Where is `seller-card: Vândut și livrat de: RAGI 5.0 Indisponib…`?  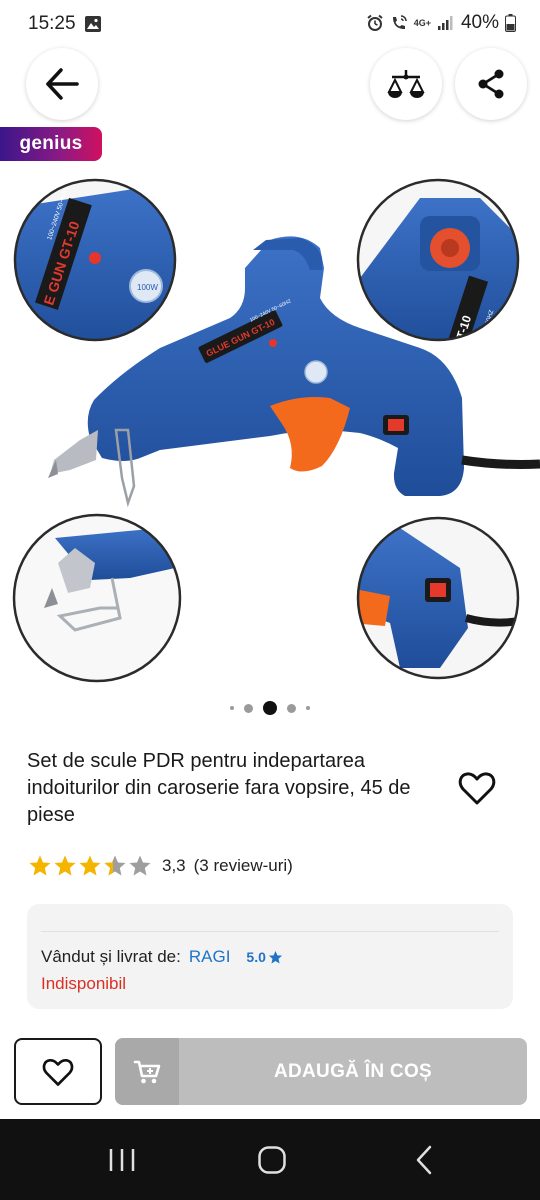 seller-card: Vândut și livrat de: RAGI 5.0 Indisponib… is located at coordinates (270, 956).